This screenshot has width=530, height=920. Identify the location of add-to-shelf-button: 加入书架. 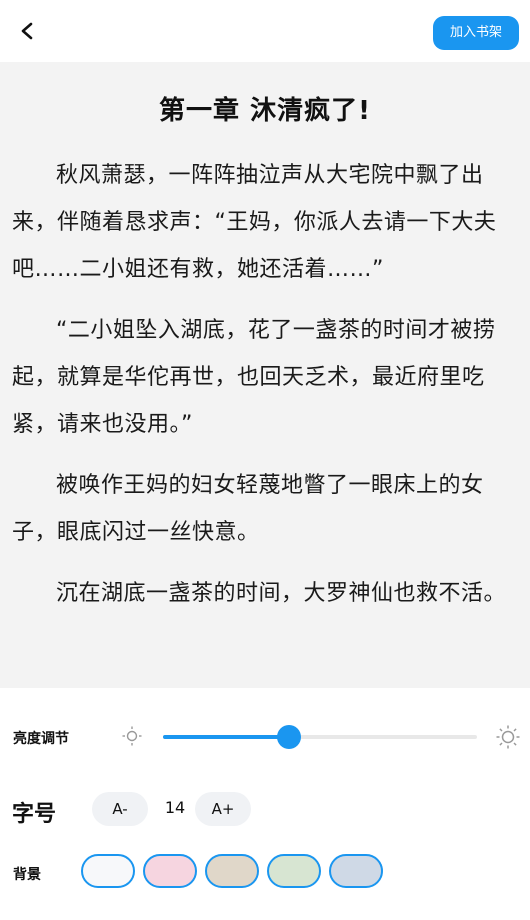
(476, 33).